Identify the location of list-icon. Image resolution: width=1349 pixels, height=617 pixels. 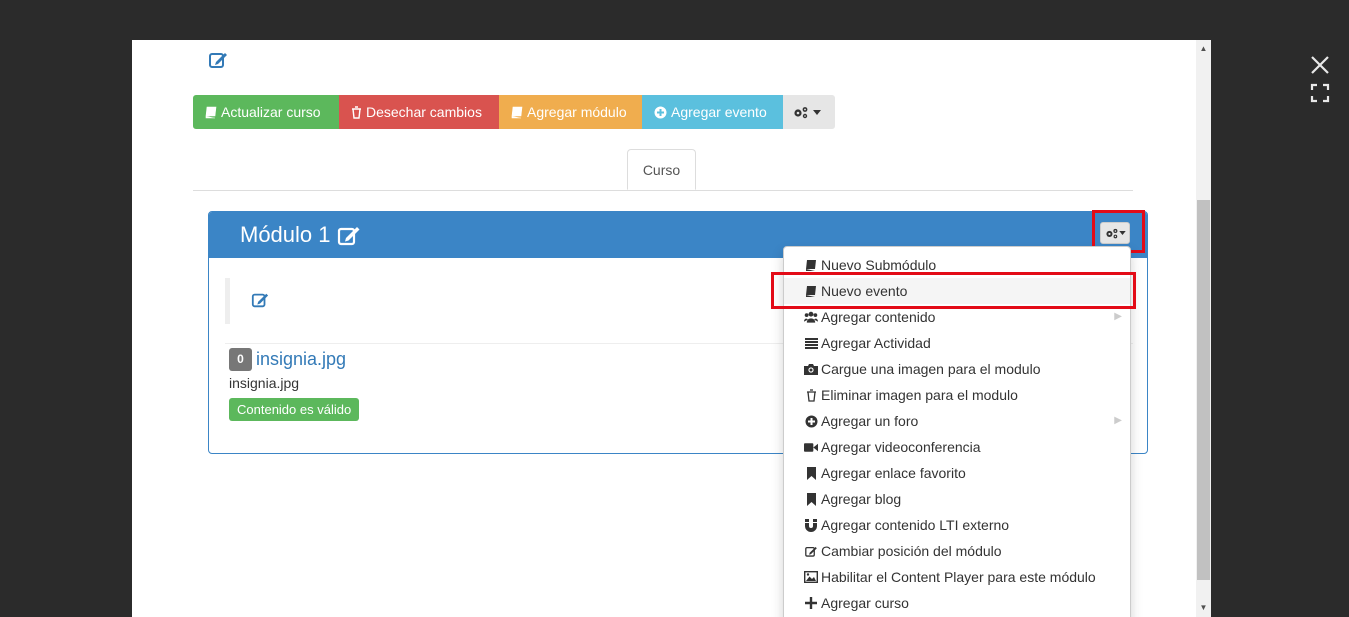
(811, 343).